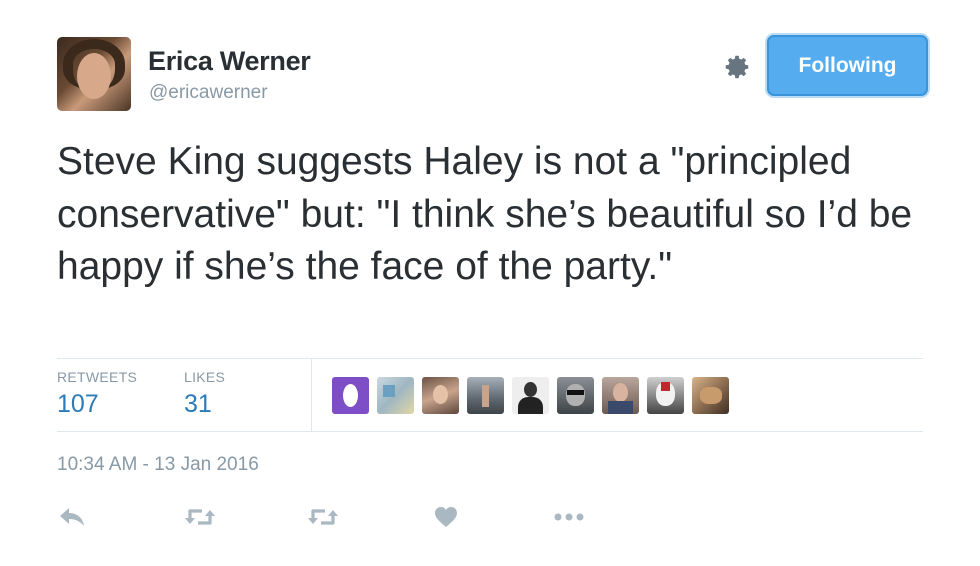  Describe the element at coordinates (490, 431) in the screenshot. I see `stats-divider-bottom` at that location.